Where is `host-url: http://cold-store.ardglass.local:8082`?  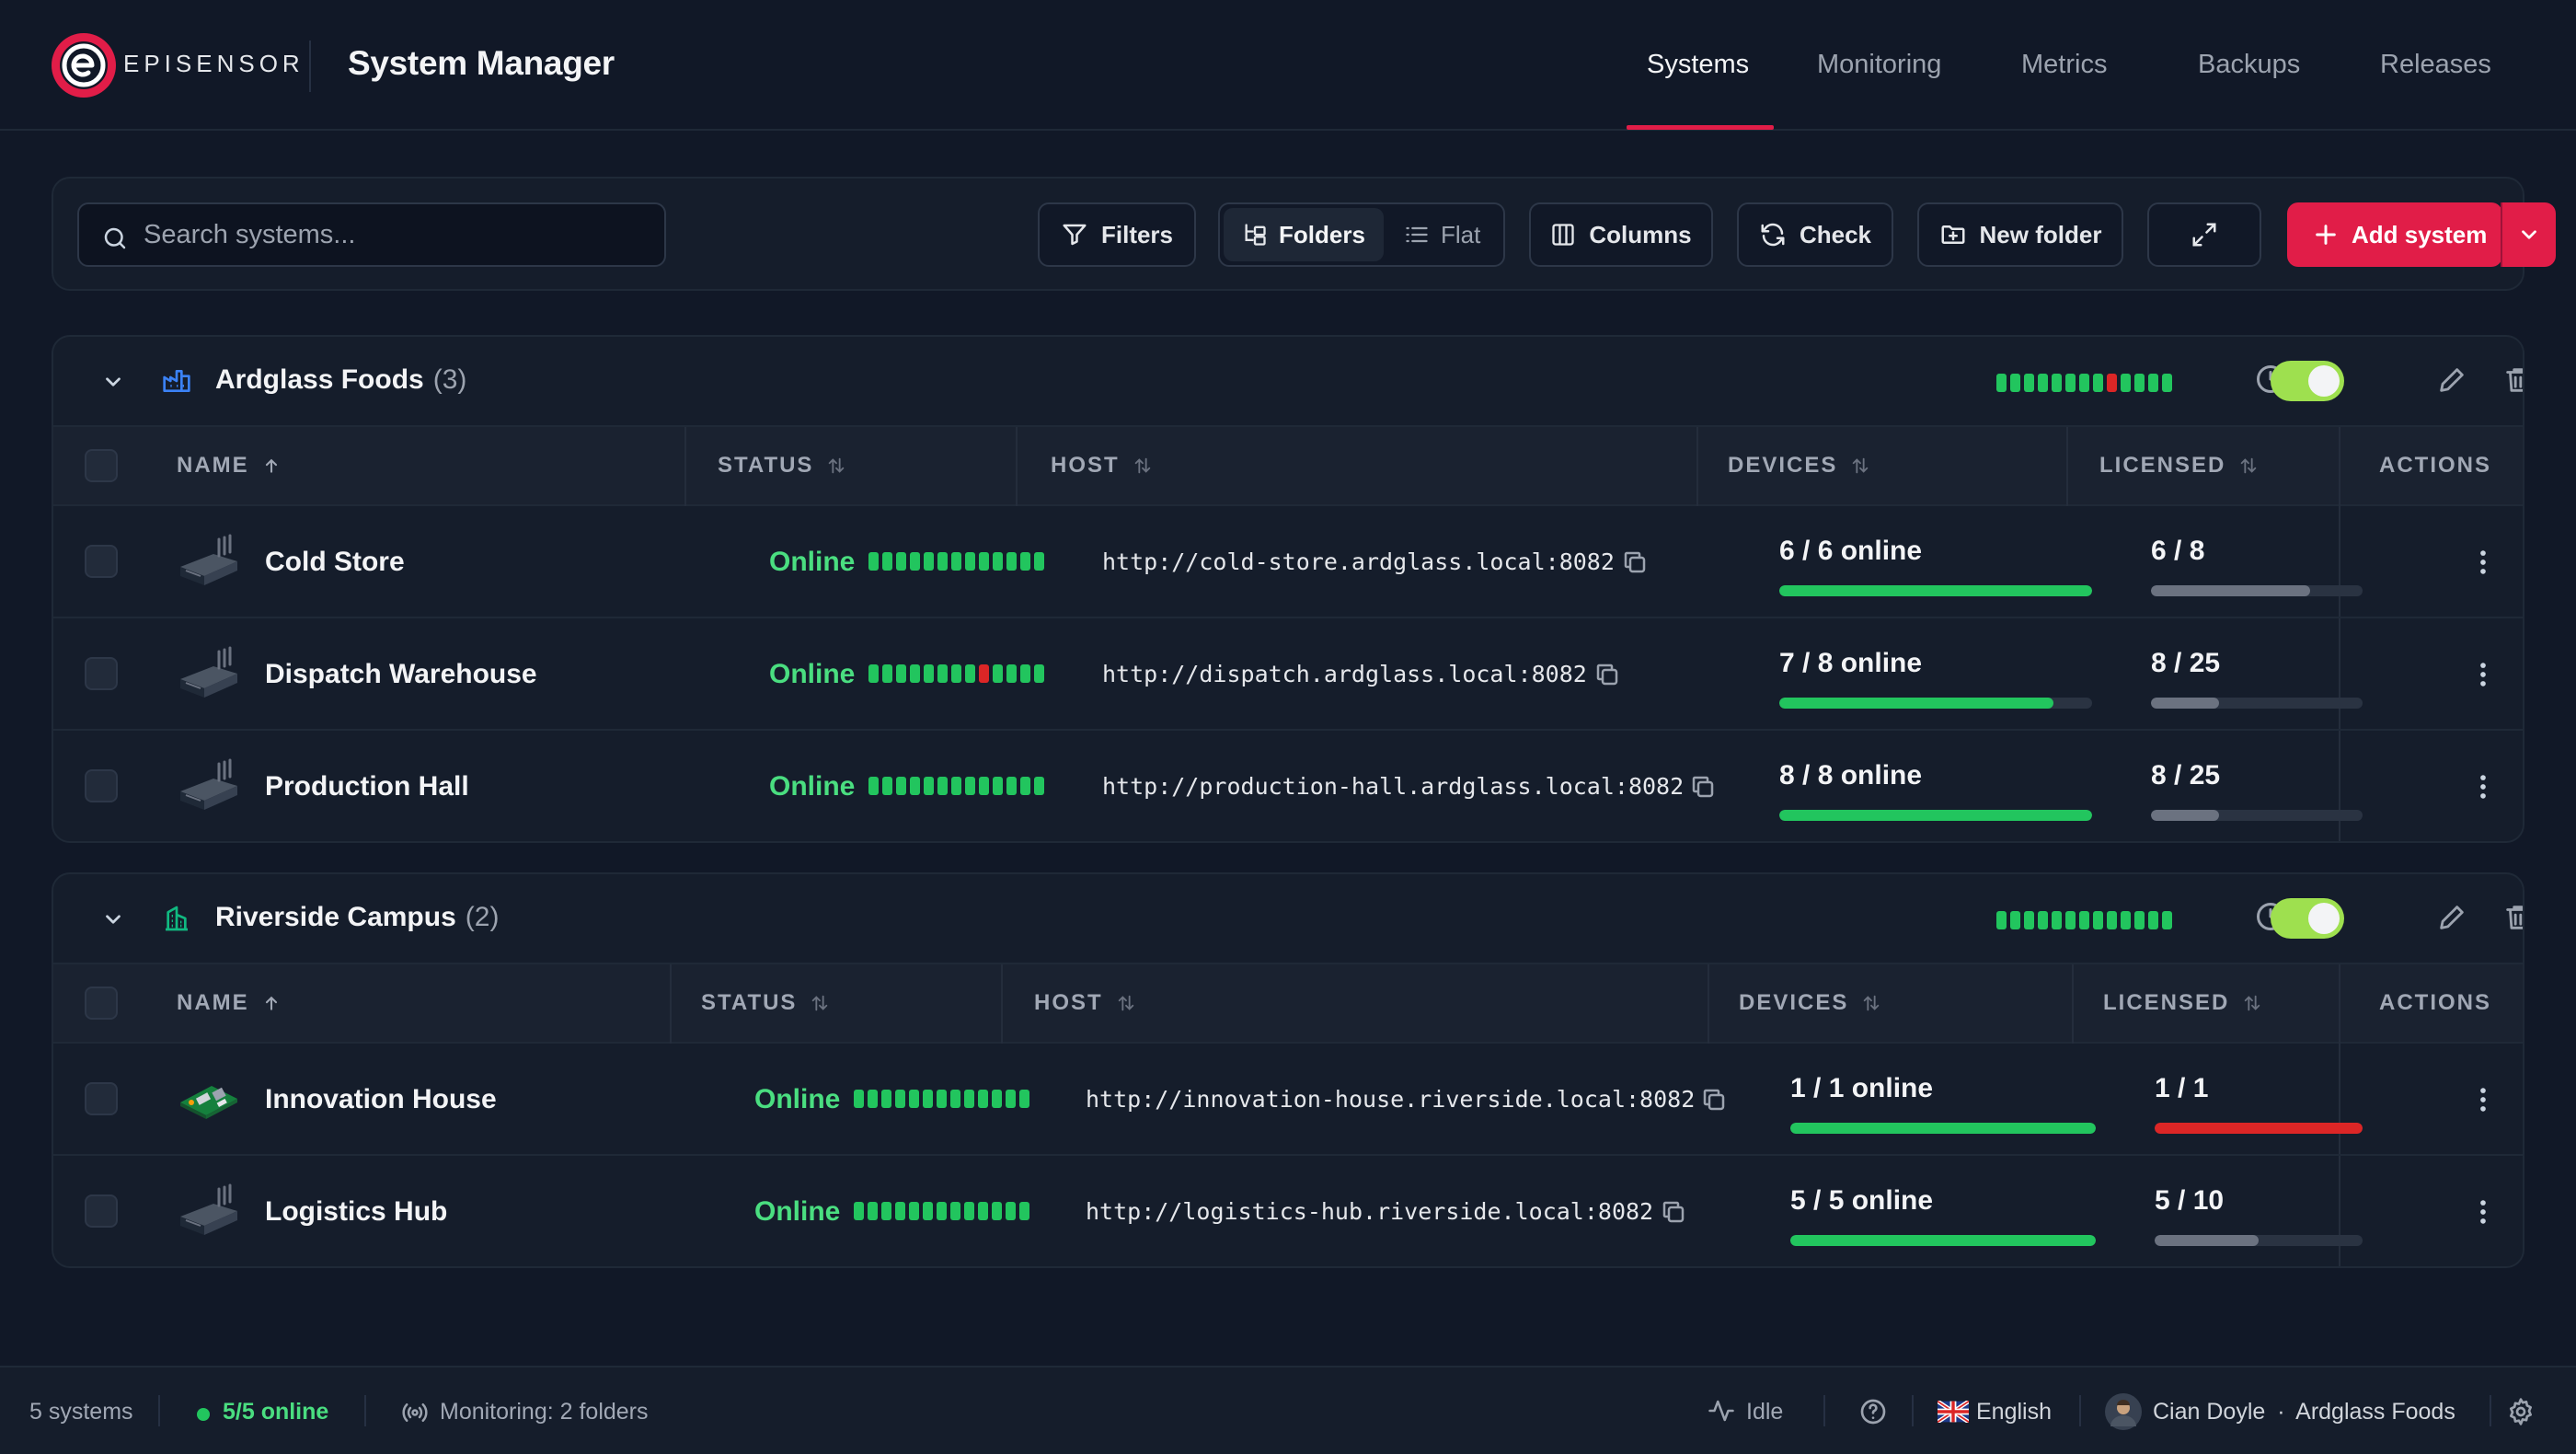
host-url: http://cold-store.ardglass.local:8082 is located at coordinates (1358, 561).